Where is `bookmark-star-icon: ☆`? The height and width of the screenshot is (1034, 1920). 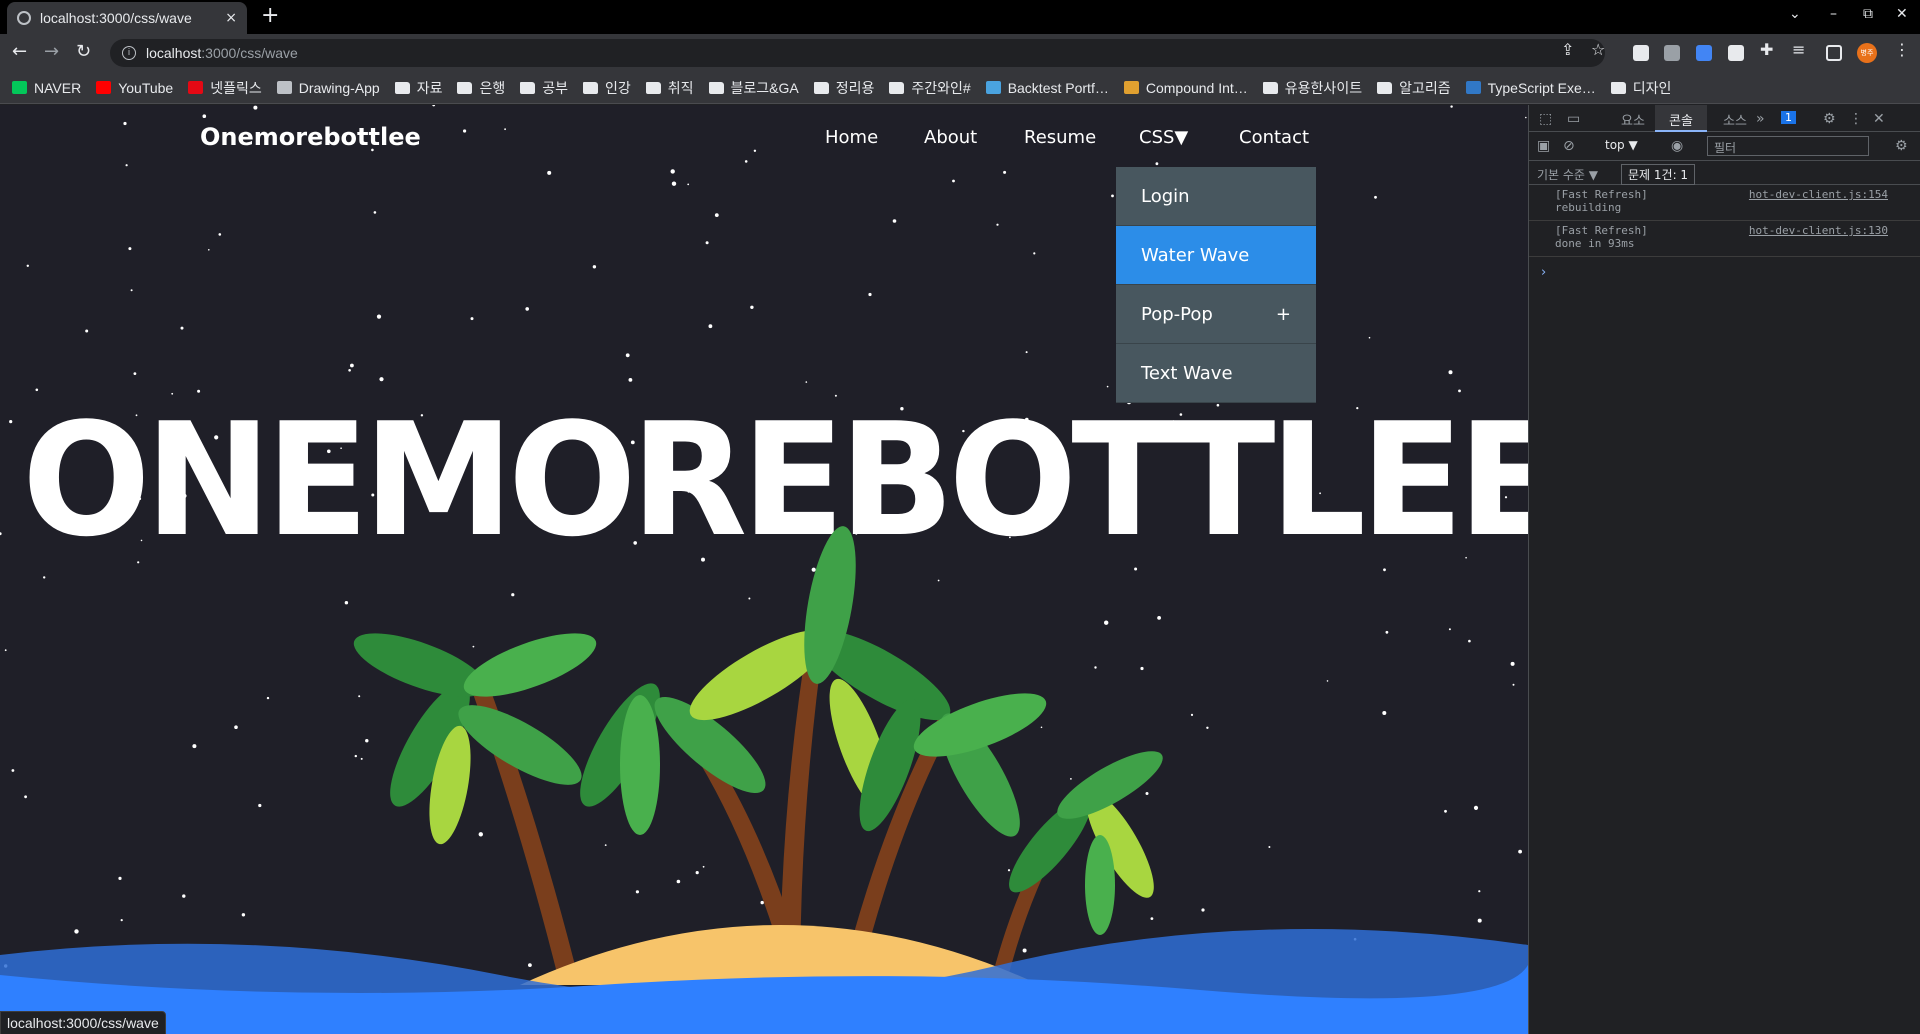
bookmark-star-icon: ☆ is located at coordinates (1598, 49).